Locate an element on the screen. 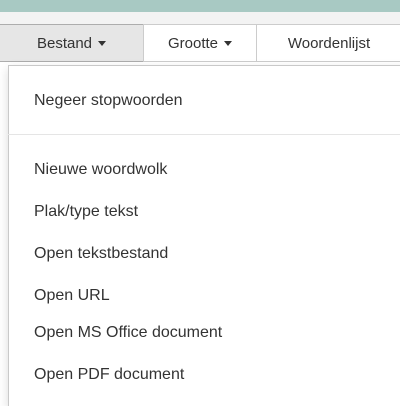 Image resolution: width=400 pixels, height=406 pixels. menu-divider is located at coordinates (204, 134).